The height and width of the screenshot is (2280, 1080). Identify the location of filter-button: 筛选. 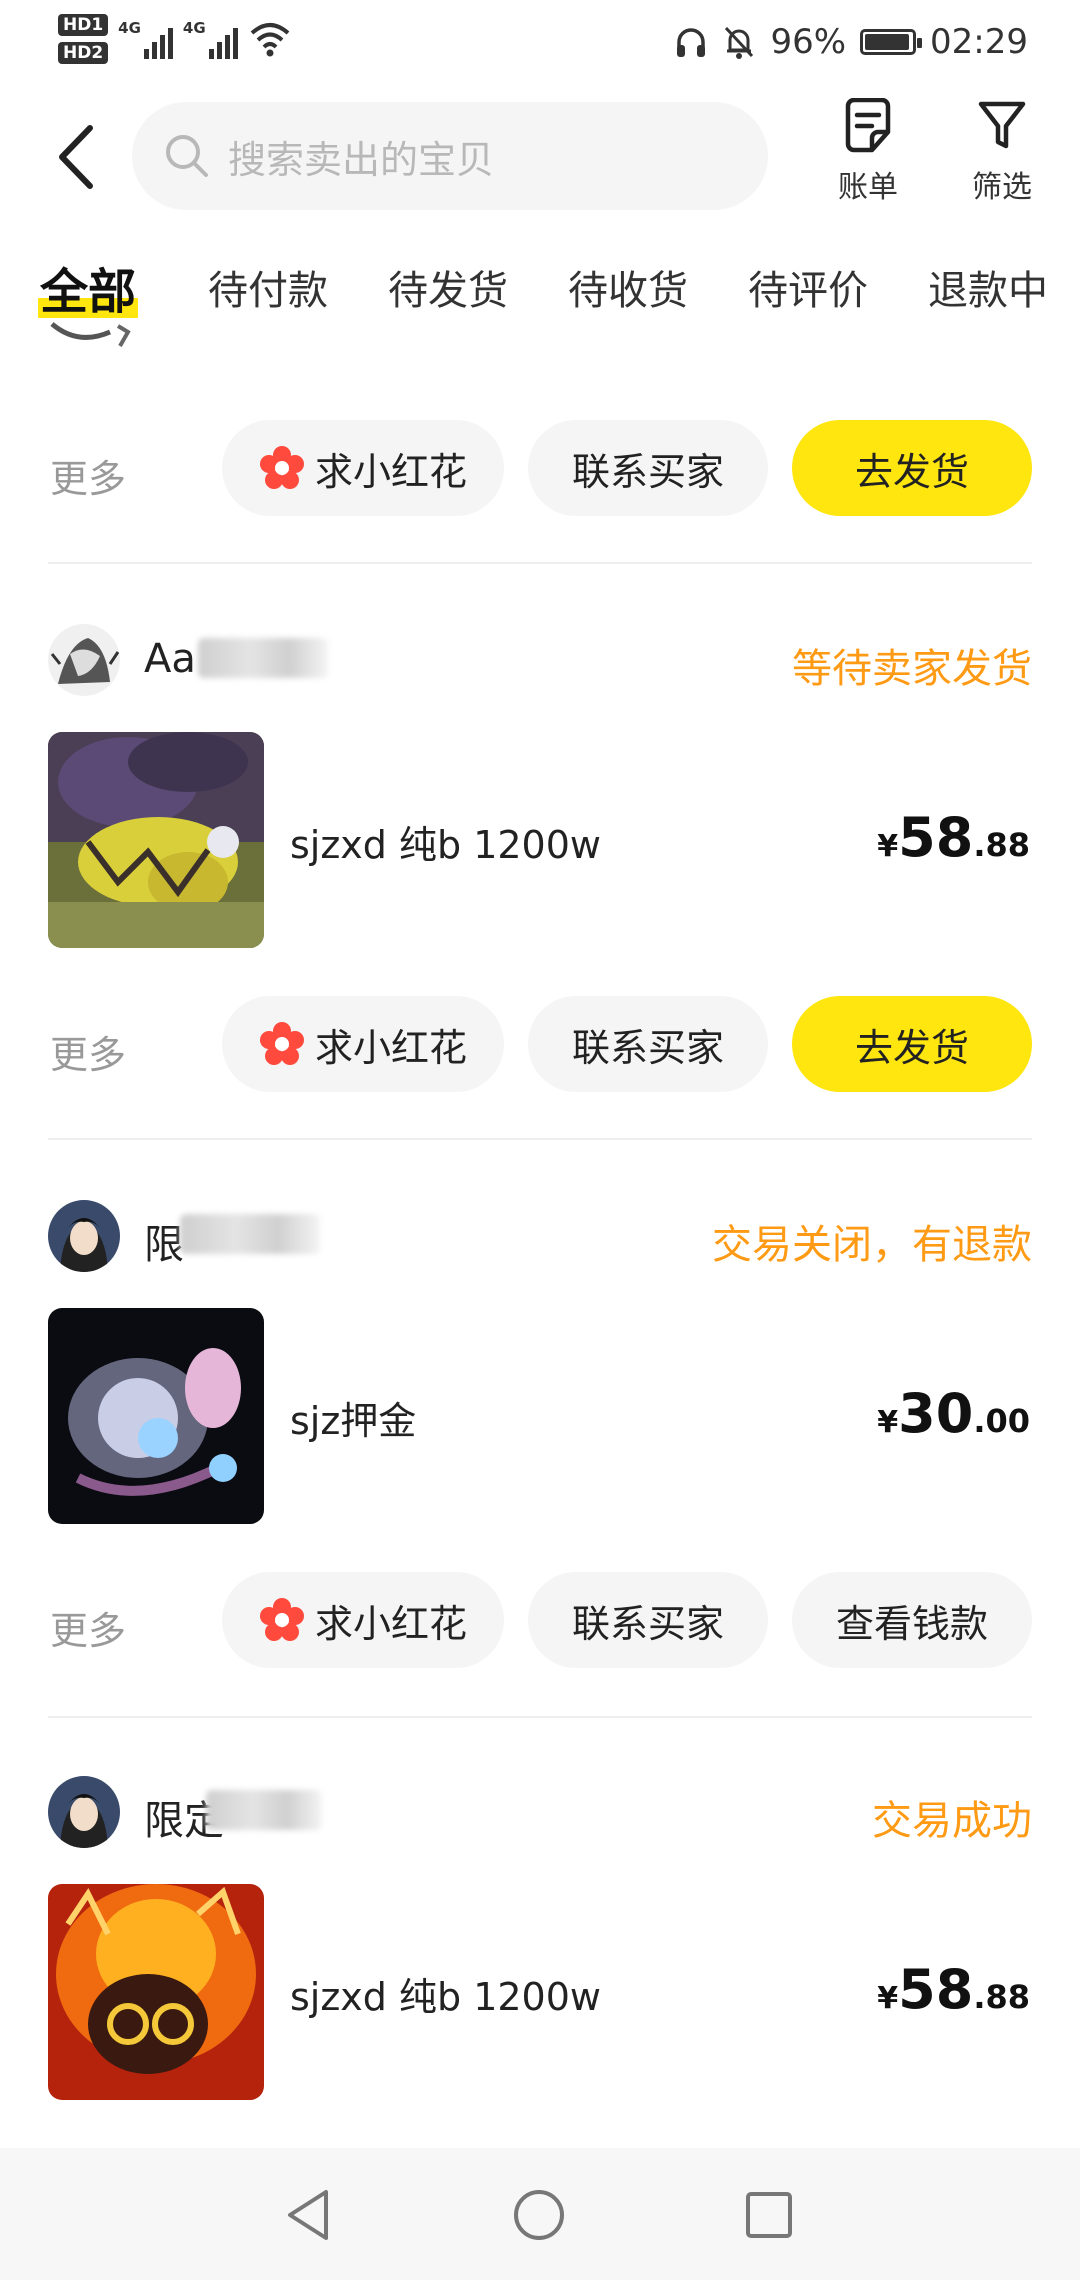
(1002, 152).